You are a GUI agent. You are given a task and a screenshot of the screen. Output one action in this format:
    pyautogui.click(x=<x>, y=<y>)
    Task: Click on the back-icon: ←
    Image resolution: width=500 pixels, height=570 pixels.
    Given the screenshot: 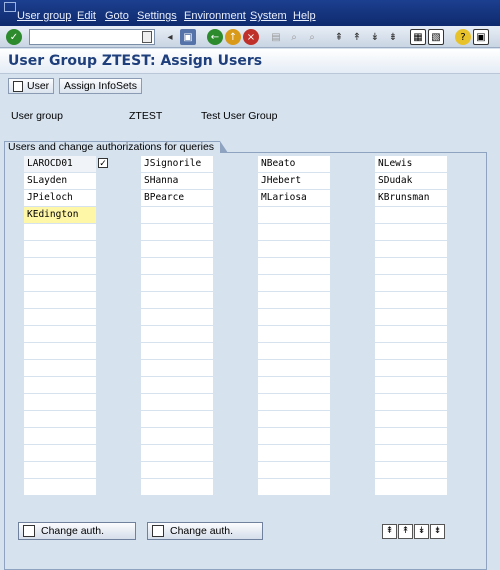 What is the action you would take?
    pyautogui.click(x=215, y=37)
    